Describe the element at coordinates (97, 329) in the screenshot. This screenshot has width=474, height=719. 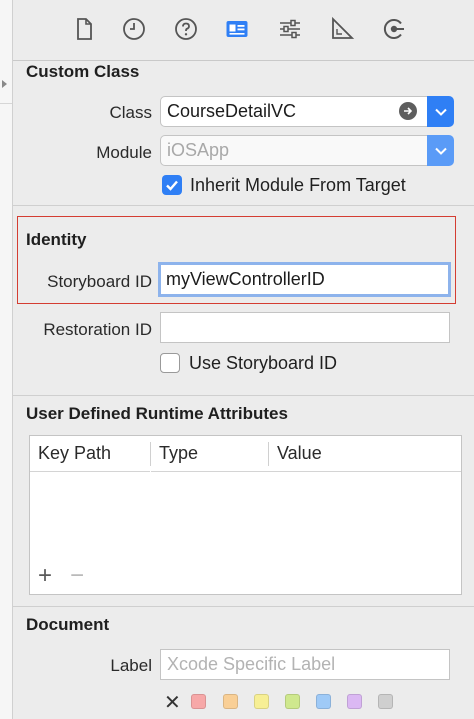
I see `restoration-id-label: Restoration ID` at that location.